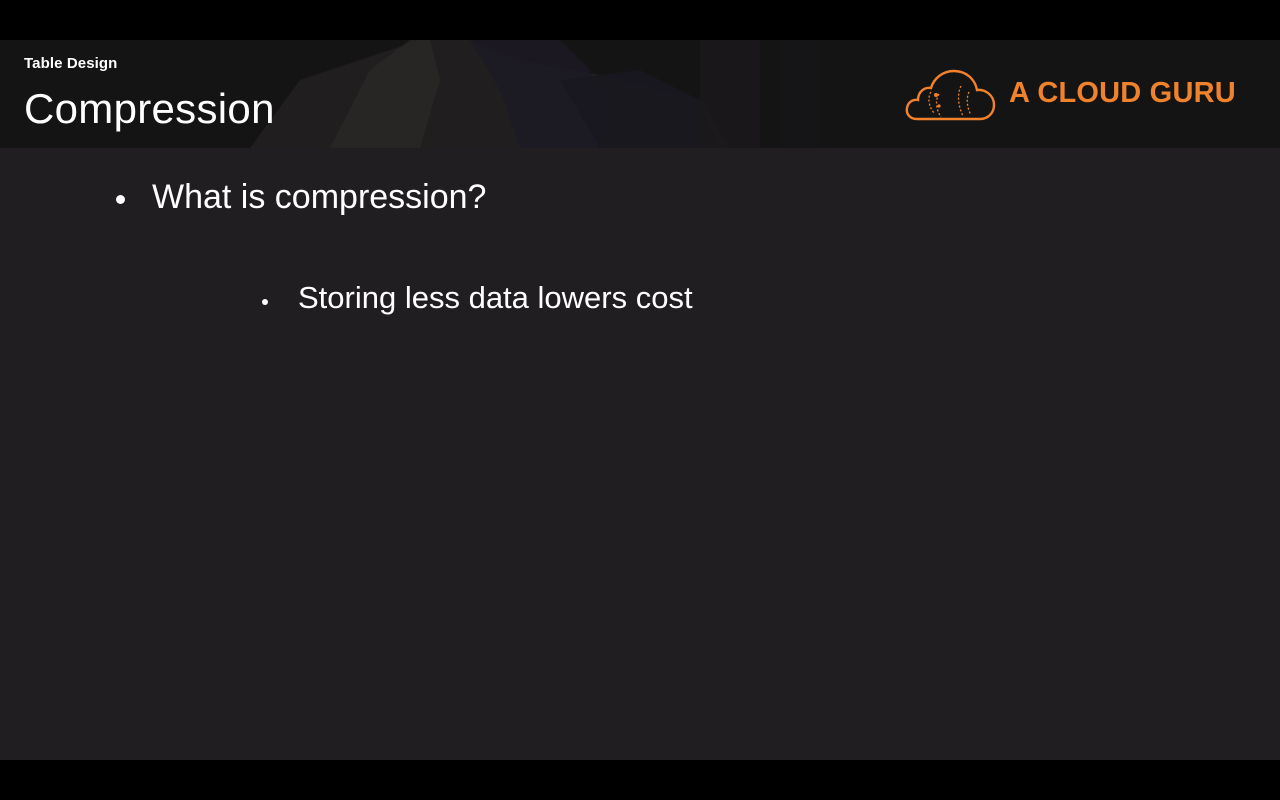 Image resolution: width=1280 pixels, height=800 pixels. I want to click on brand-name: A CLOUD GURU, so click(1122, 93).